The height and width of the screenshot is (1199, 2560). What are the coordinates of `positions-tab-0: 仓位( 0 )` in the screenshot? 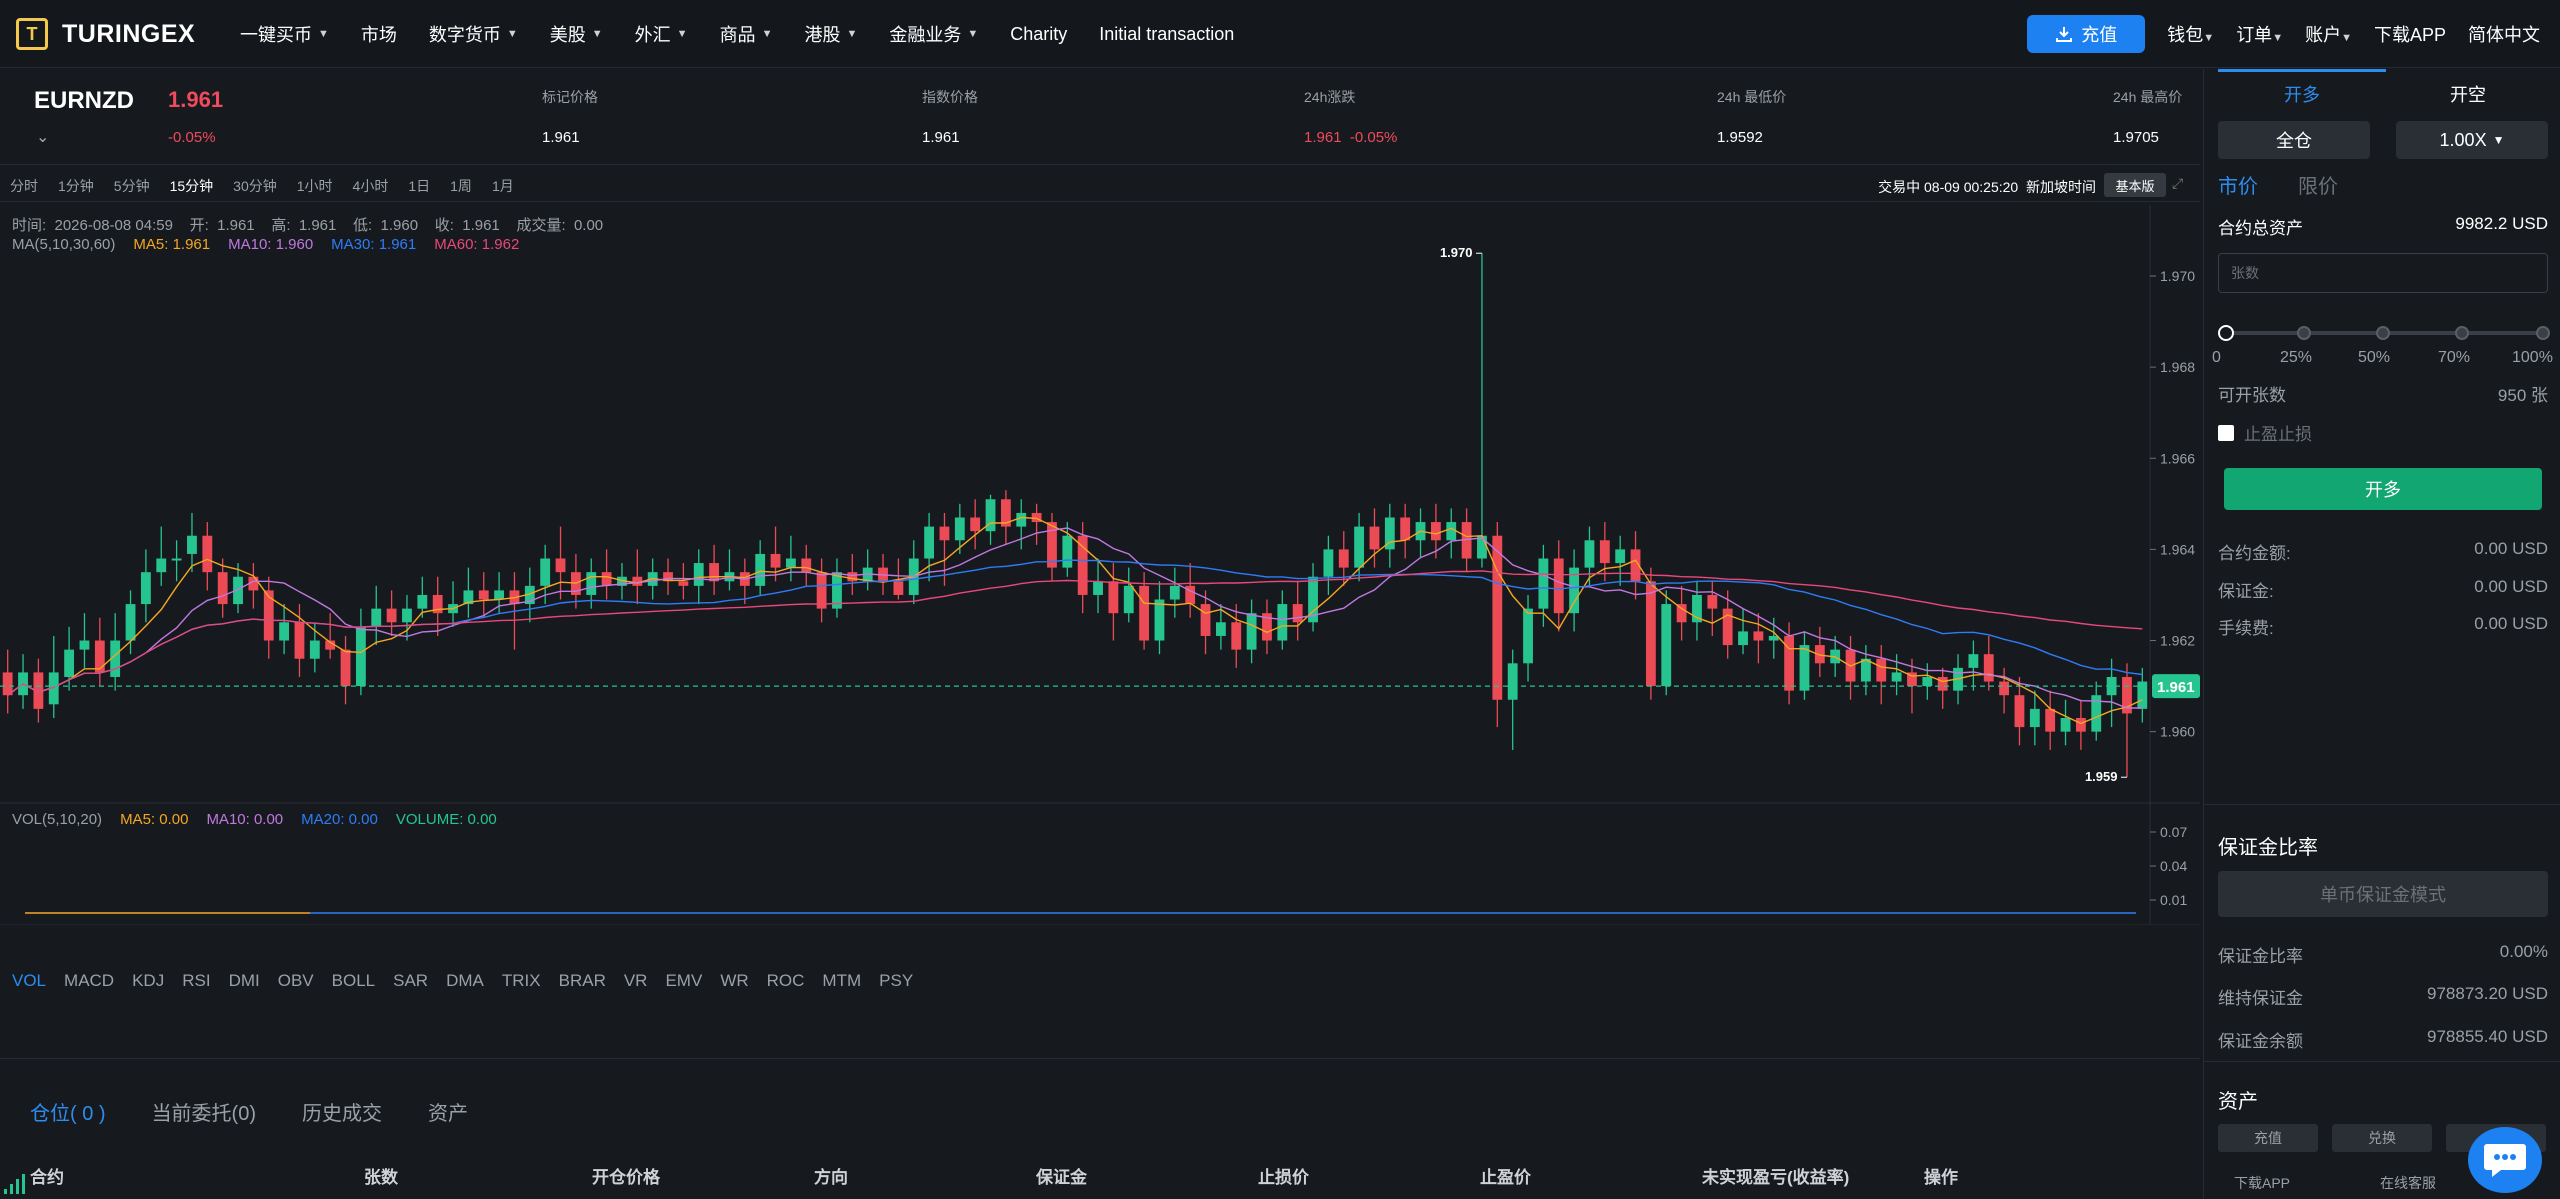 It's located at (68, 1111).